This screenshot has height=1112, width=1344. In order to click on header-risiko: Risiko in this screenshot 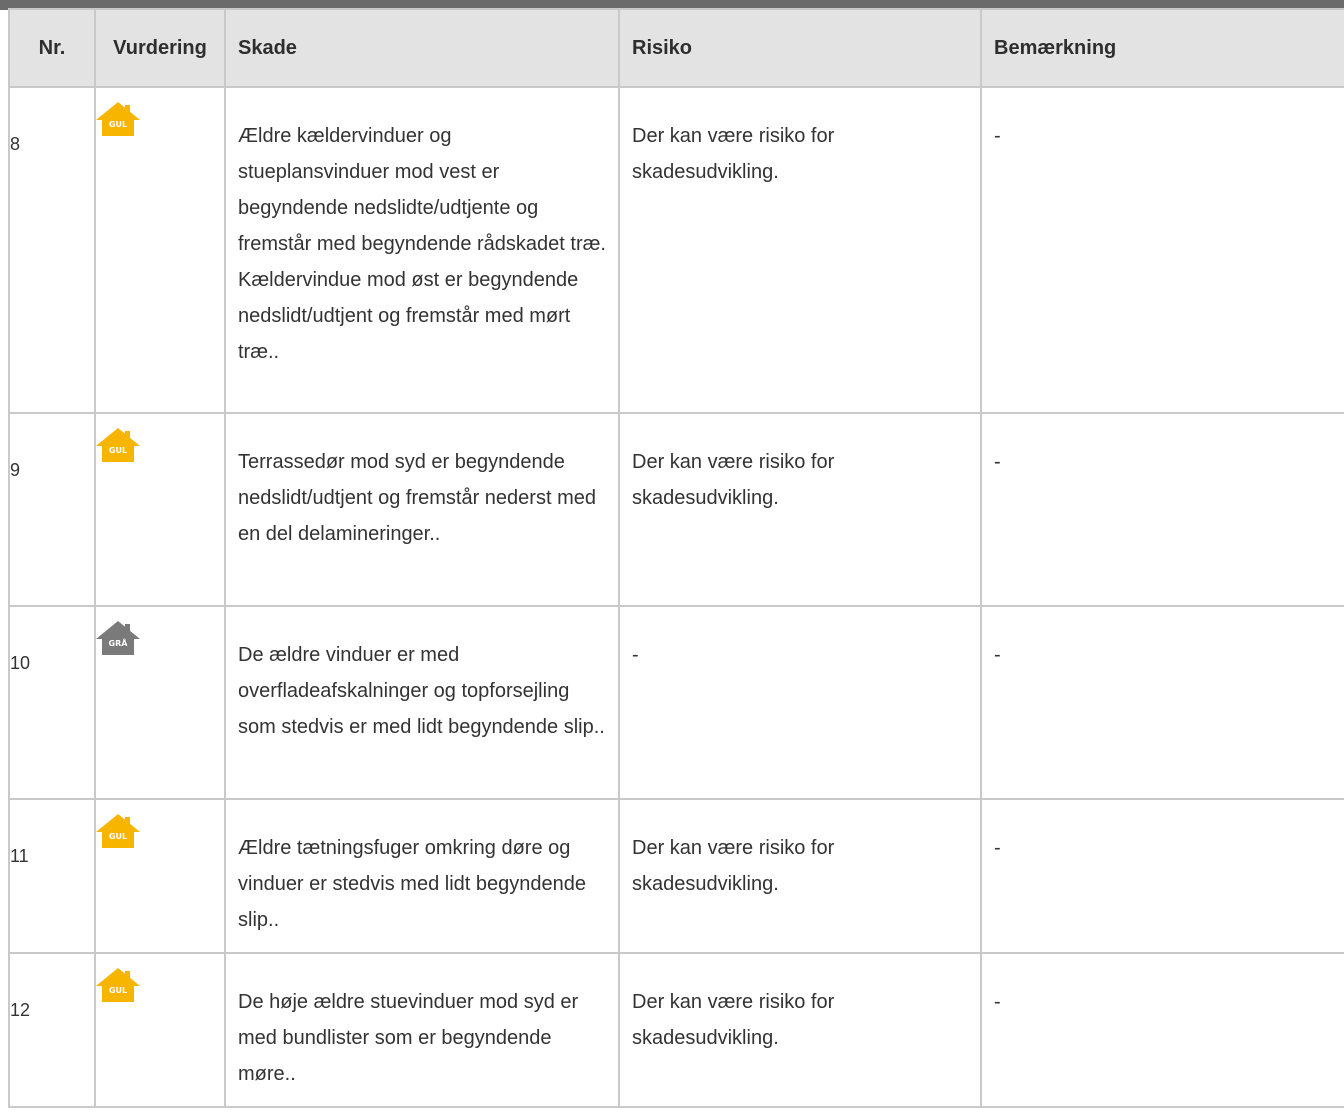, I will do `click(800, 48)`.